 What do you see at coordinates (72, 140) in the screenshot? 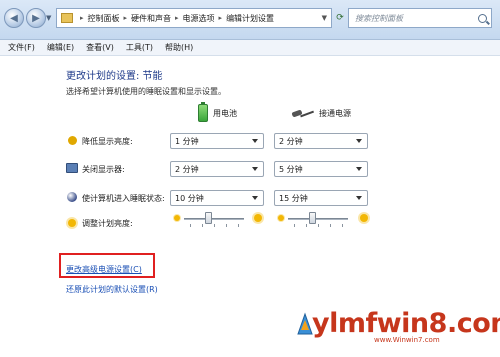
I see `dim-display-icon` at bounding box center [72, 140].